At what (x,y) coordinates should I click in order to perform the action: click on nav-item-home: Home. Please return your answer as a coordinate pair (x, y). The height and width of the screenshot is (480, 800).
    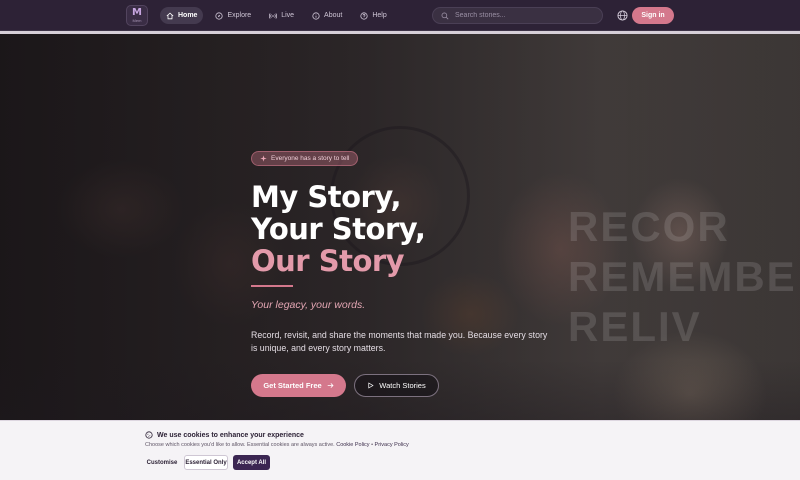
    Looking at the image, I should click on (182, 15).